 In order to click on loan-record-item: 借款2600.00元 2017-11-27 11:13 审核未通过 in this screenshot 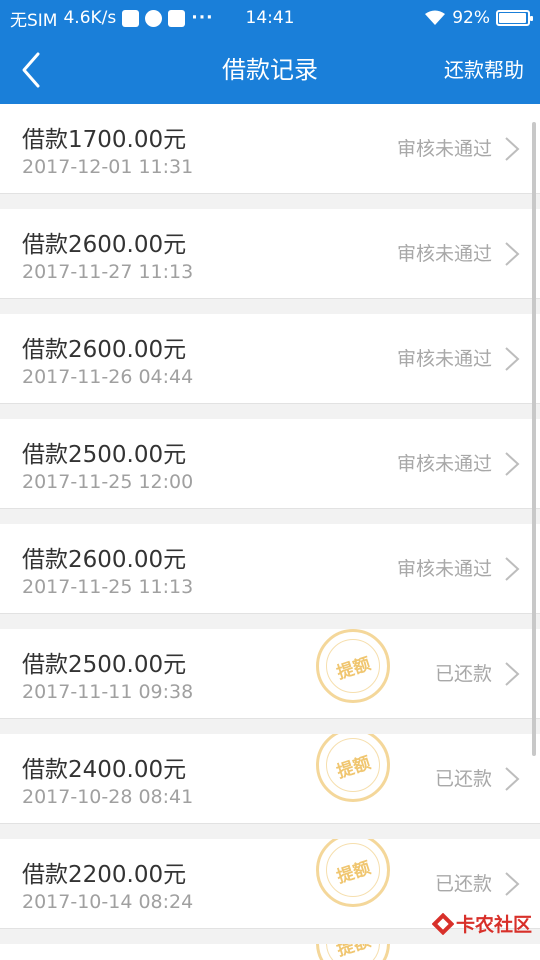, I will do `click(270, 254)`.